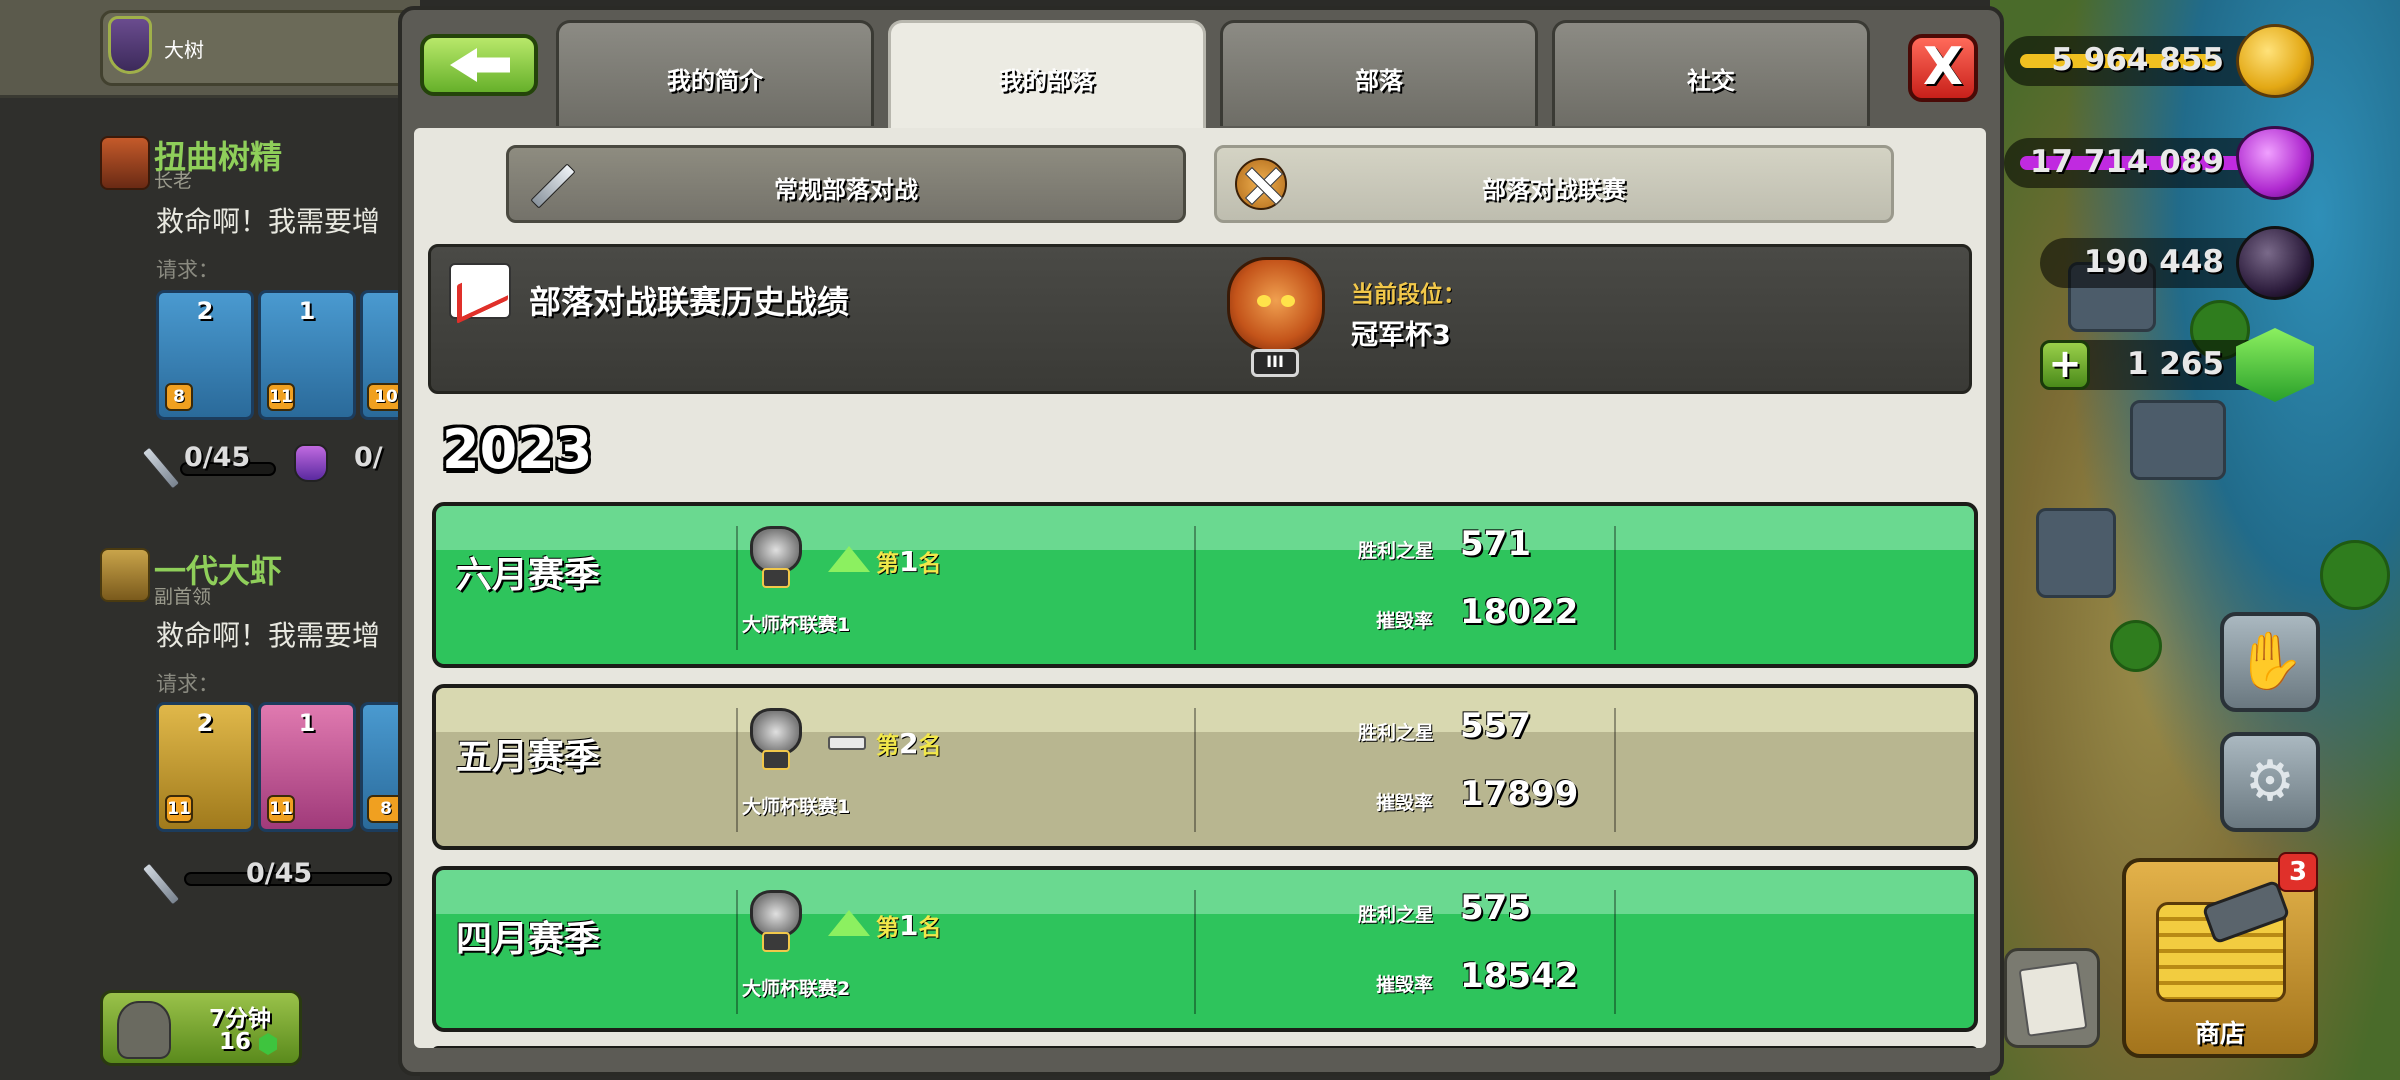 Image resolution: width=2400 pixels, height=1080 pixels. What do you see at coordinates (144, 1030) in the screenshot?
I see `troop-request-icon` at bounding box center [144, 1030].